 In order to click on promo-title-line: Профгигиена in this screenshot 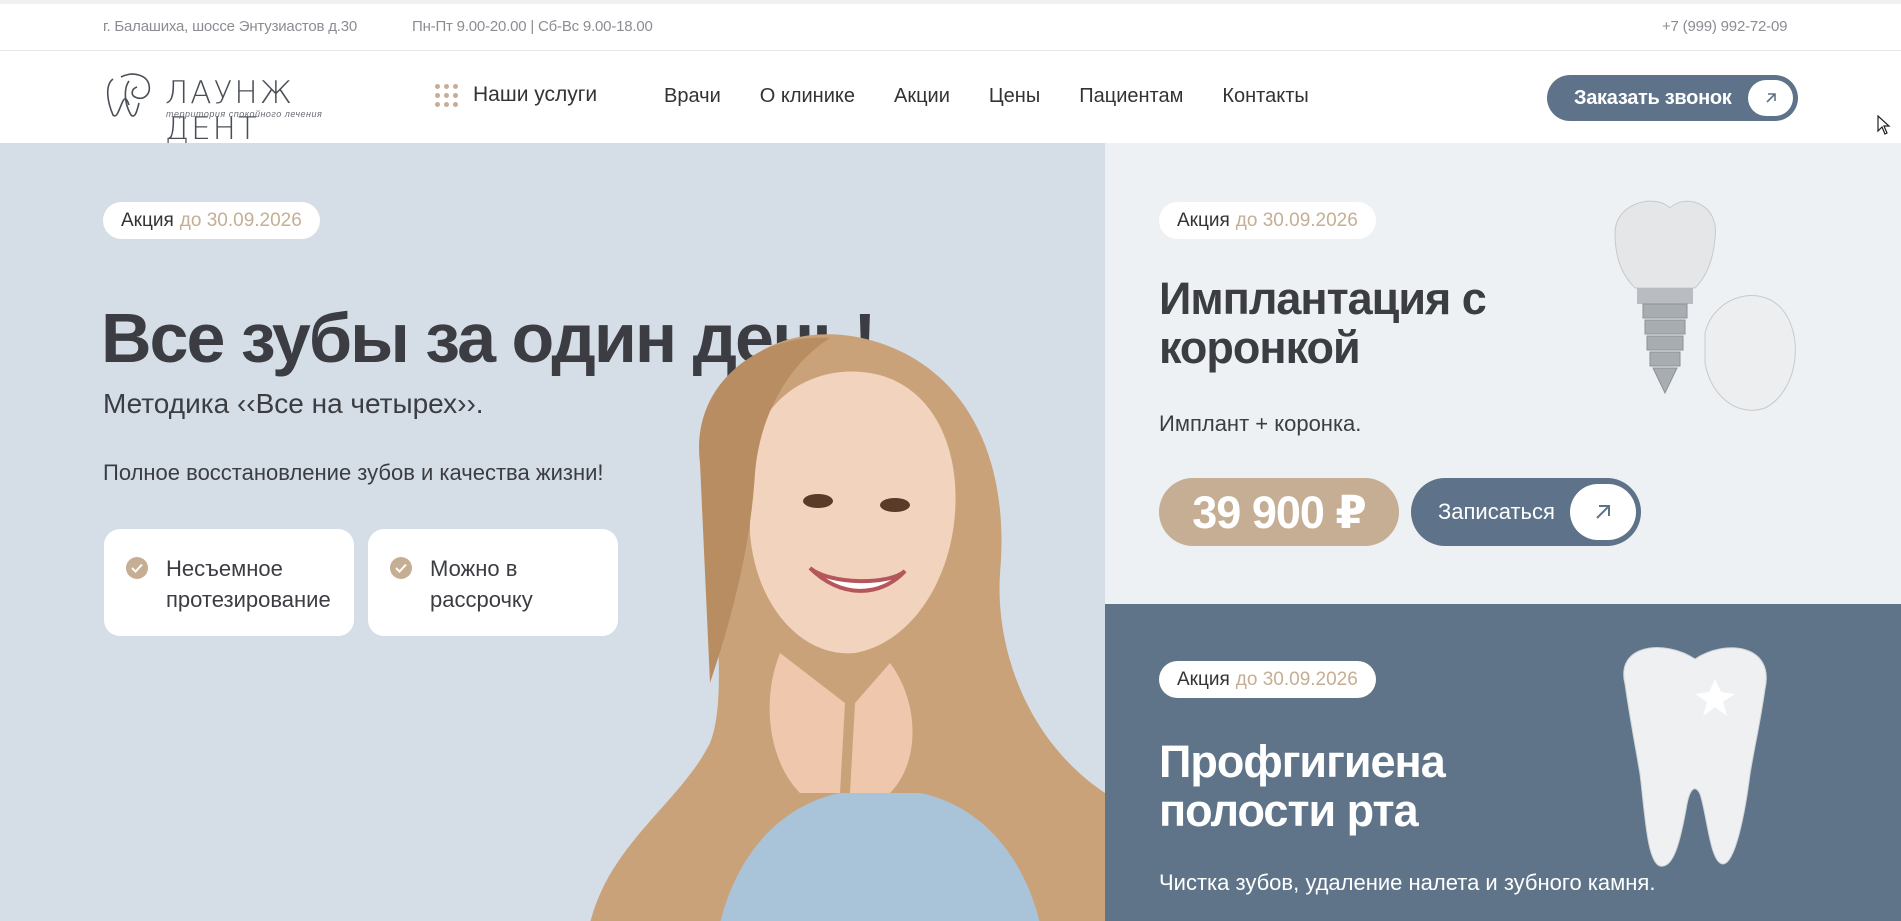, I will do `click(1302, 761)`.